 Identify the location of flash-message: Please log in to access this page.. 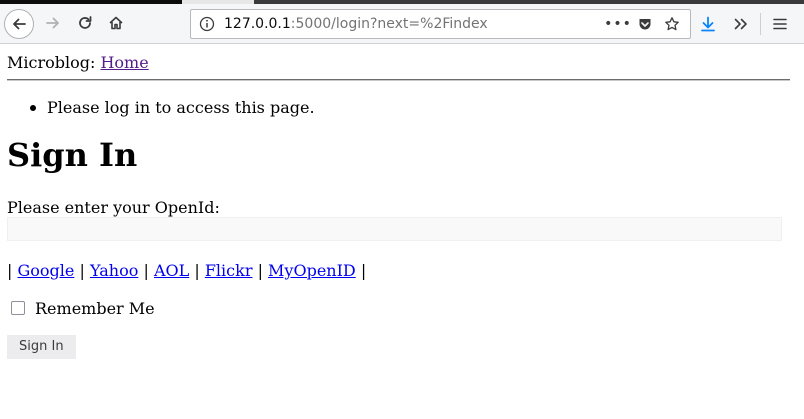
(172, 107).